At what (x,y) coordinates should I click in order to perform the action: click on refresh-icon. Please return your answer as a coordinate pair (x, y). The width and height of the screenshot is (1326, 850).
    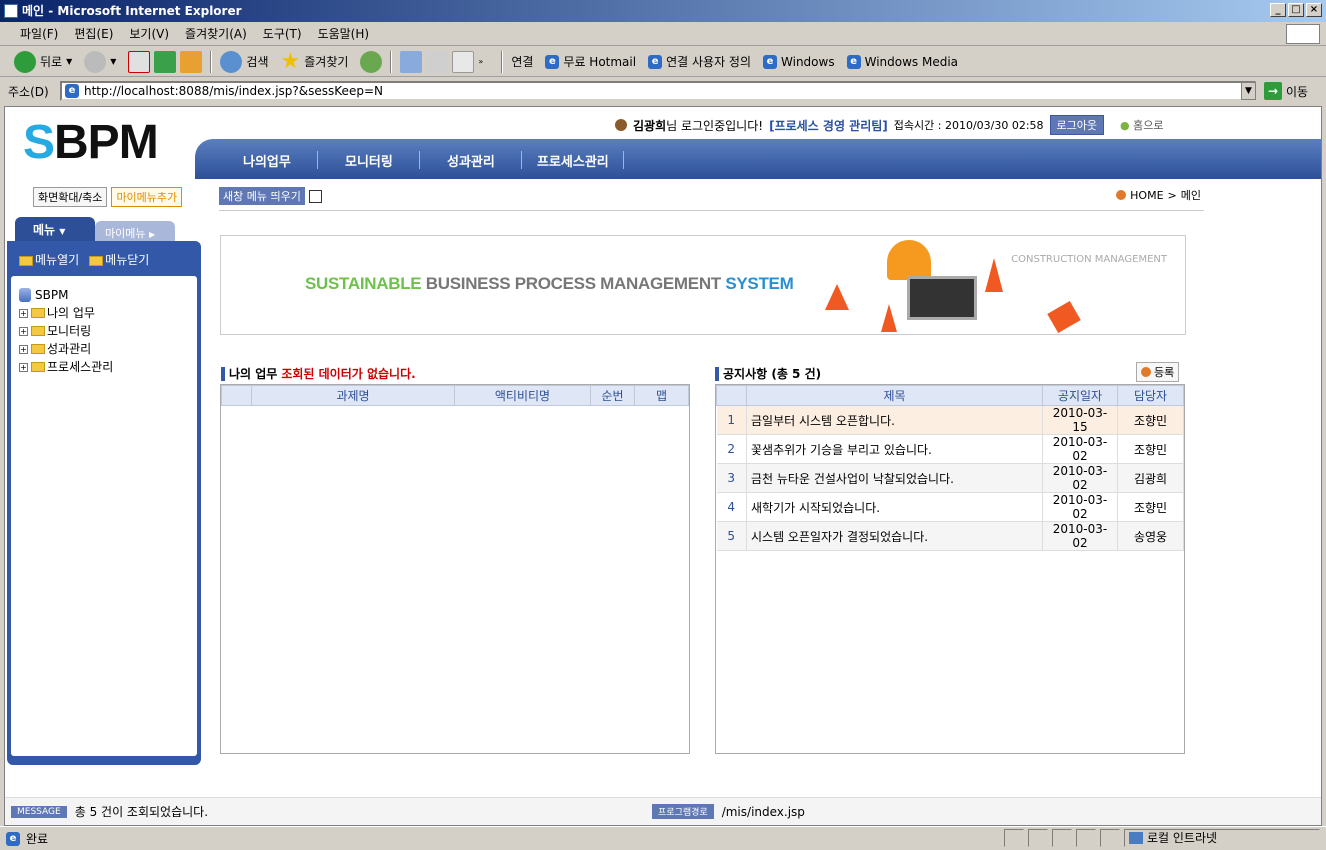
    Looking at the image, I should click on (165, 61).